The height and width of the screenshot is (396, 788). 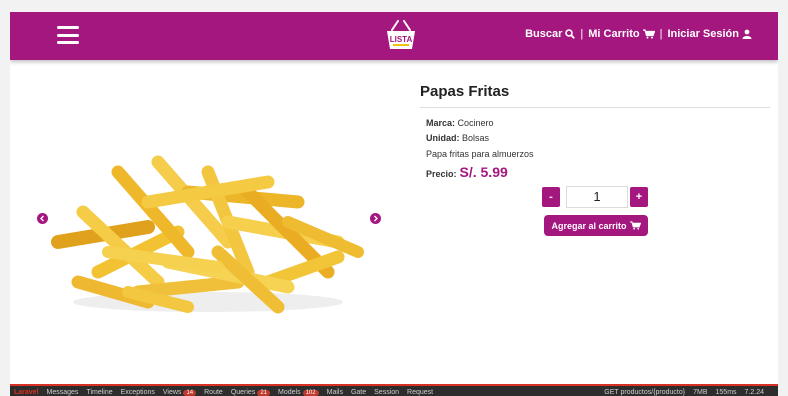 What do you see at coordinates (597, 197) in the screenshot?
I see `quantity-input: 1` at bounding box center [597, 197].